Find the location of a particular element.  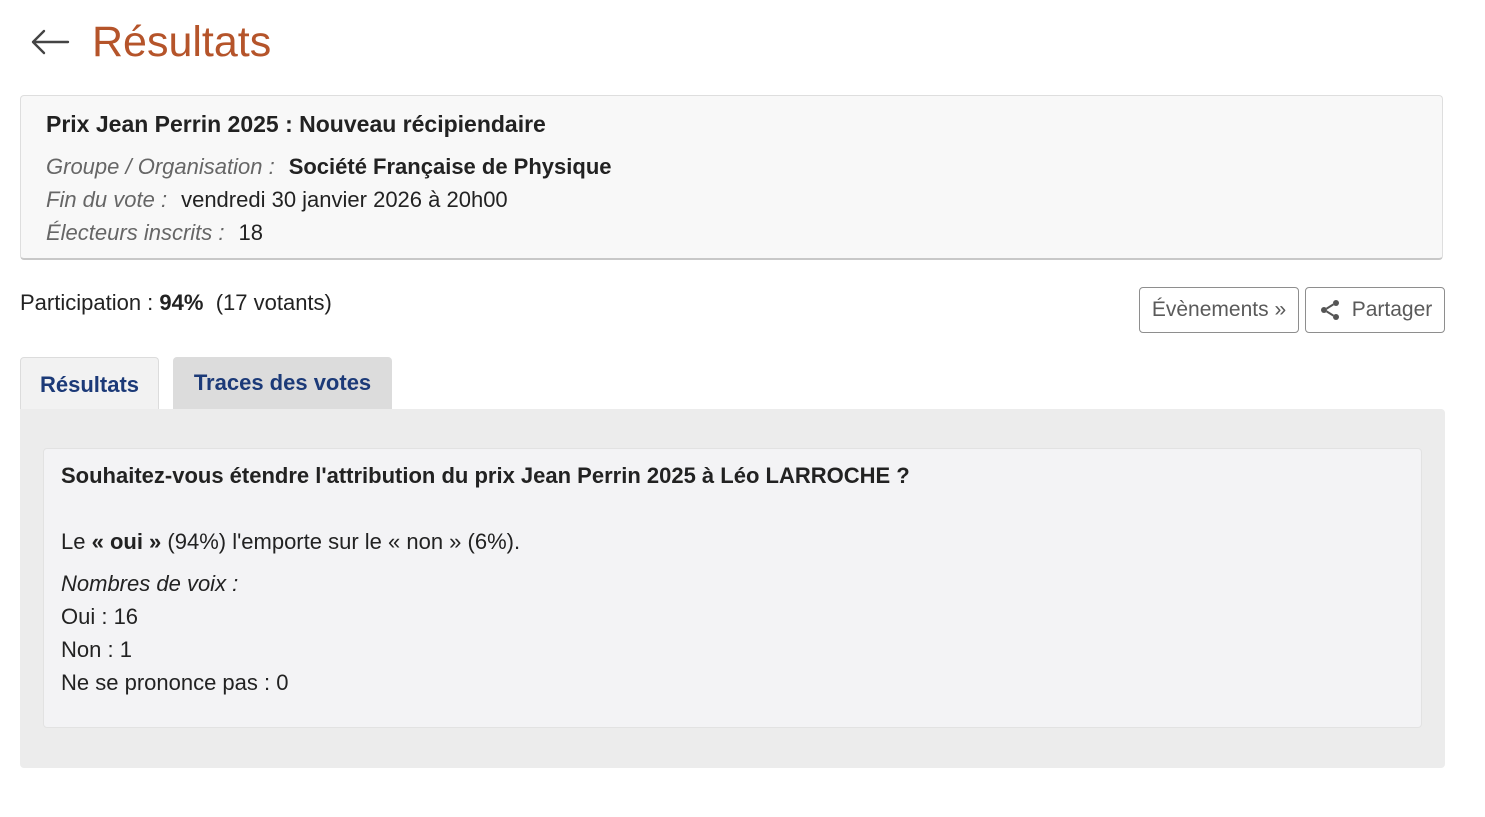

group-label: Groupe / Organisation : is located at coordinates (160, 166).